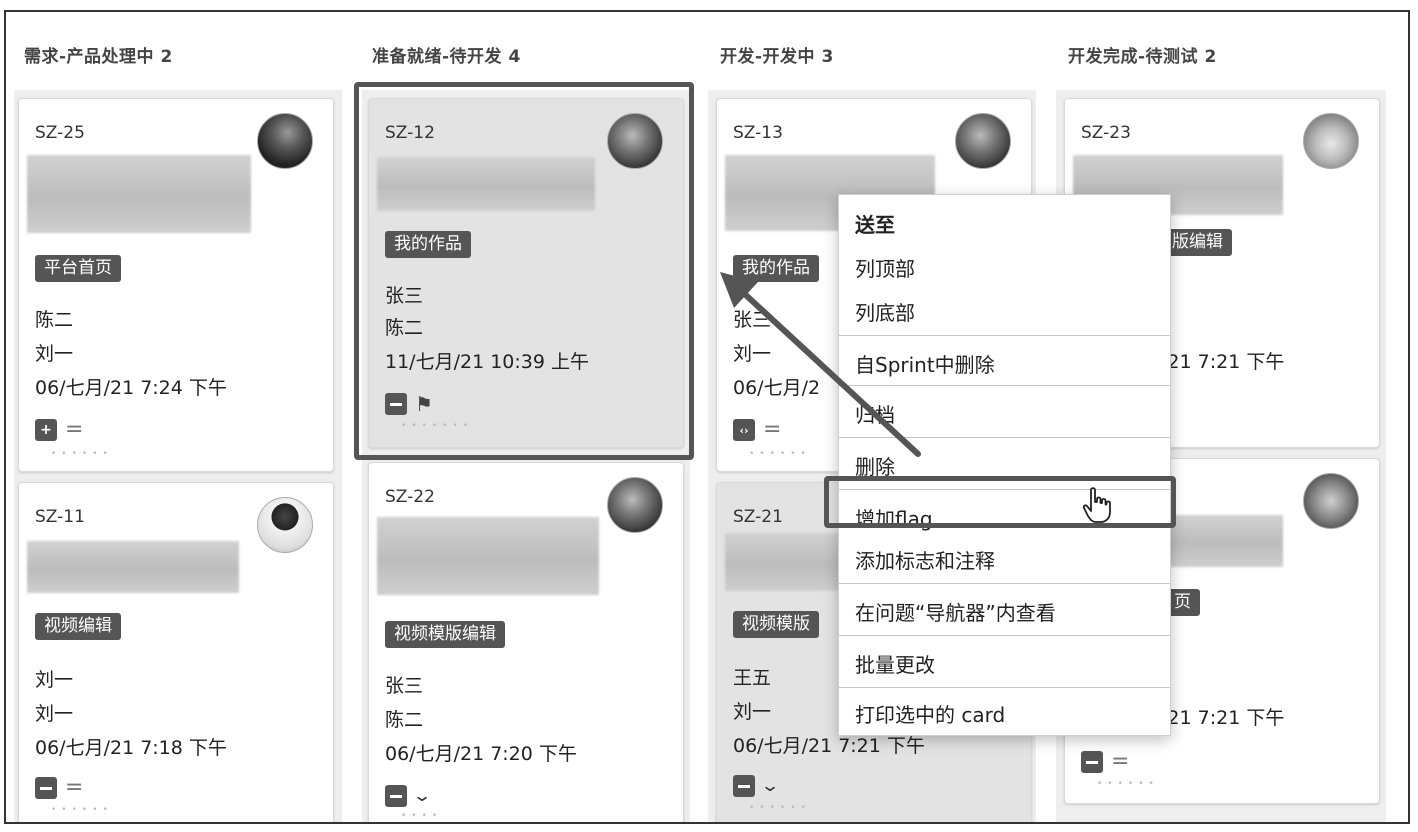 The image size is (1418, 832). I want to click on card-assignee: 刘一, so click(54, 680).